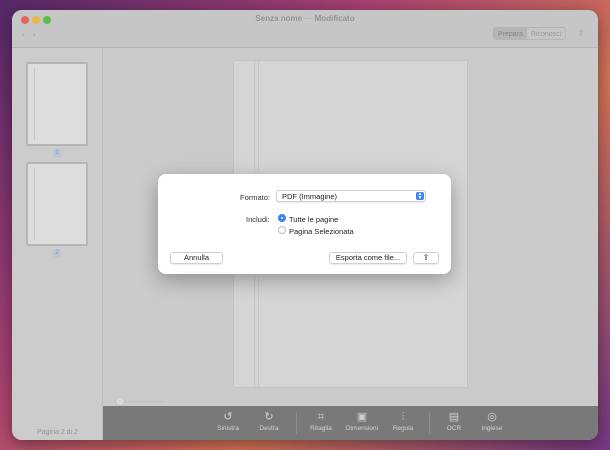 The image size is (610, 450). Describe the element at coordinates (258, 219) in the screenshot. I see `include-label: Includi:` at that location.